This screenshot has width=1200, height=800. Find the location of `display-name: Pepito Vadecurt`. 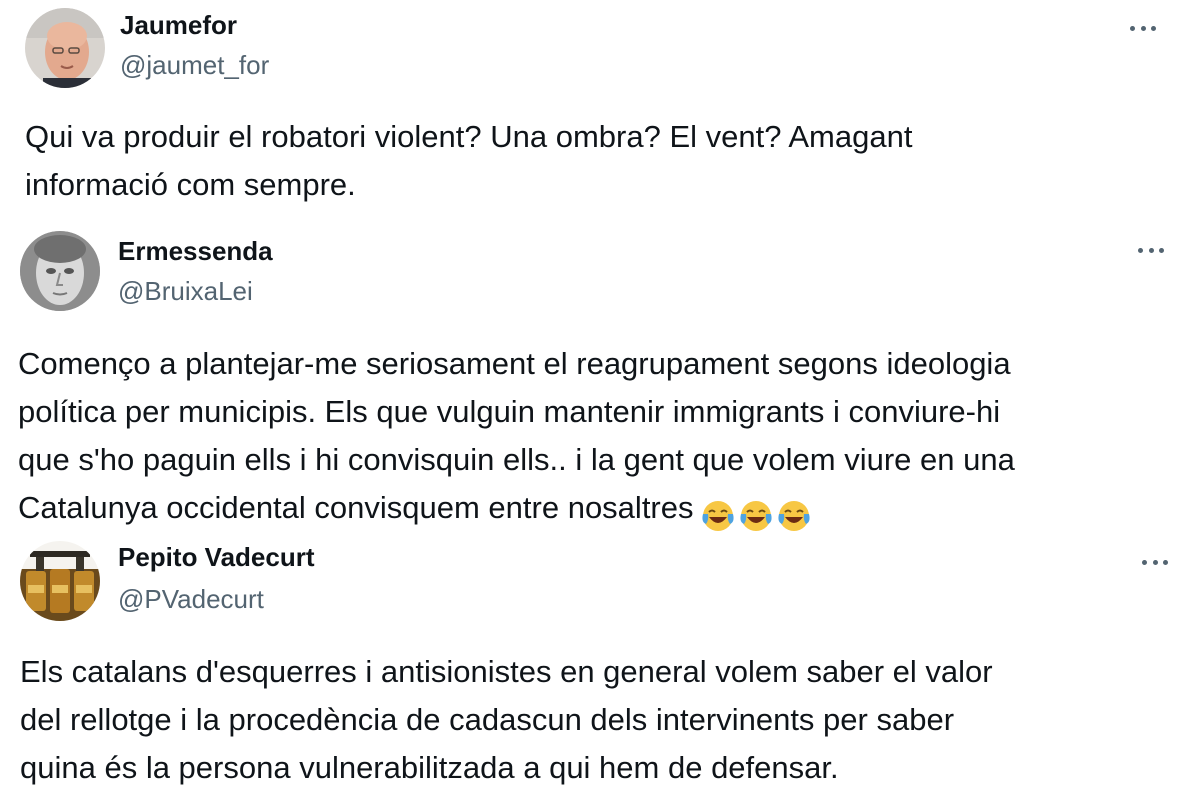

display-name: Pepito Vadecurt is located at coordinates (216, 557).